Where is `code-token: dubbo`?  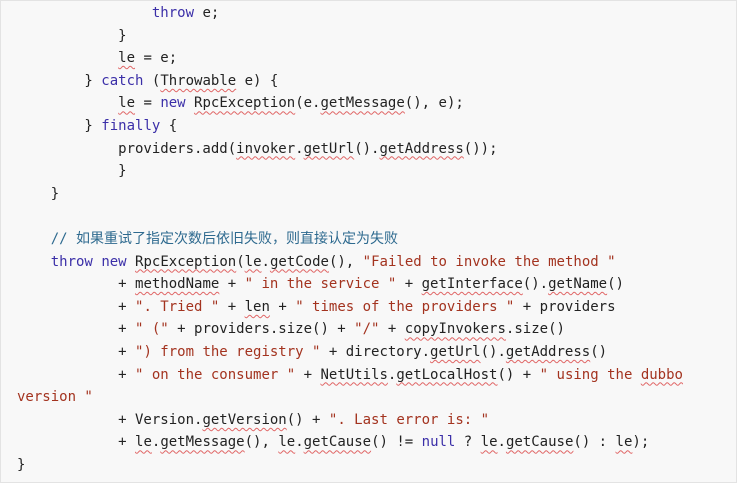
code-token: dubbo is located at coordinates (661, 374).